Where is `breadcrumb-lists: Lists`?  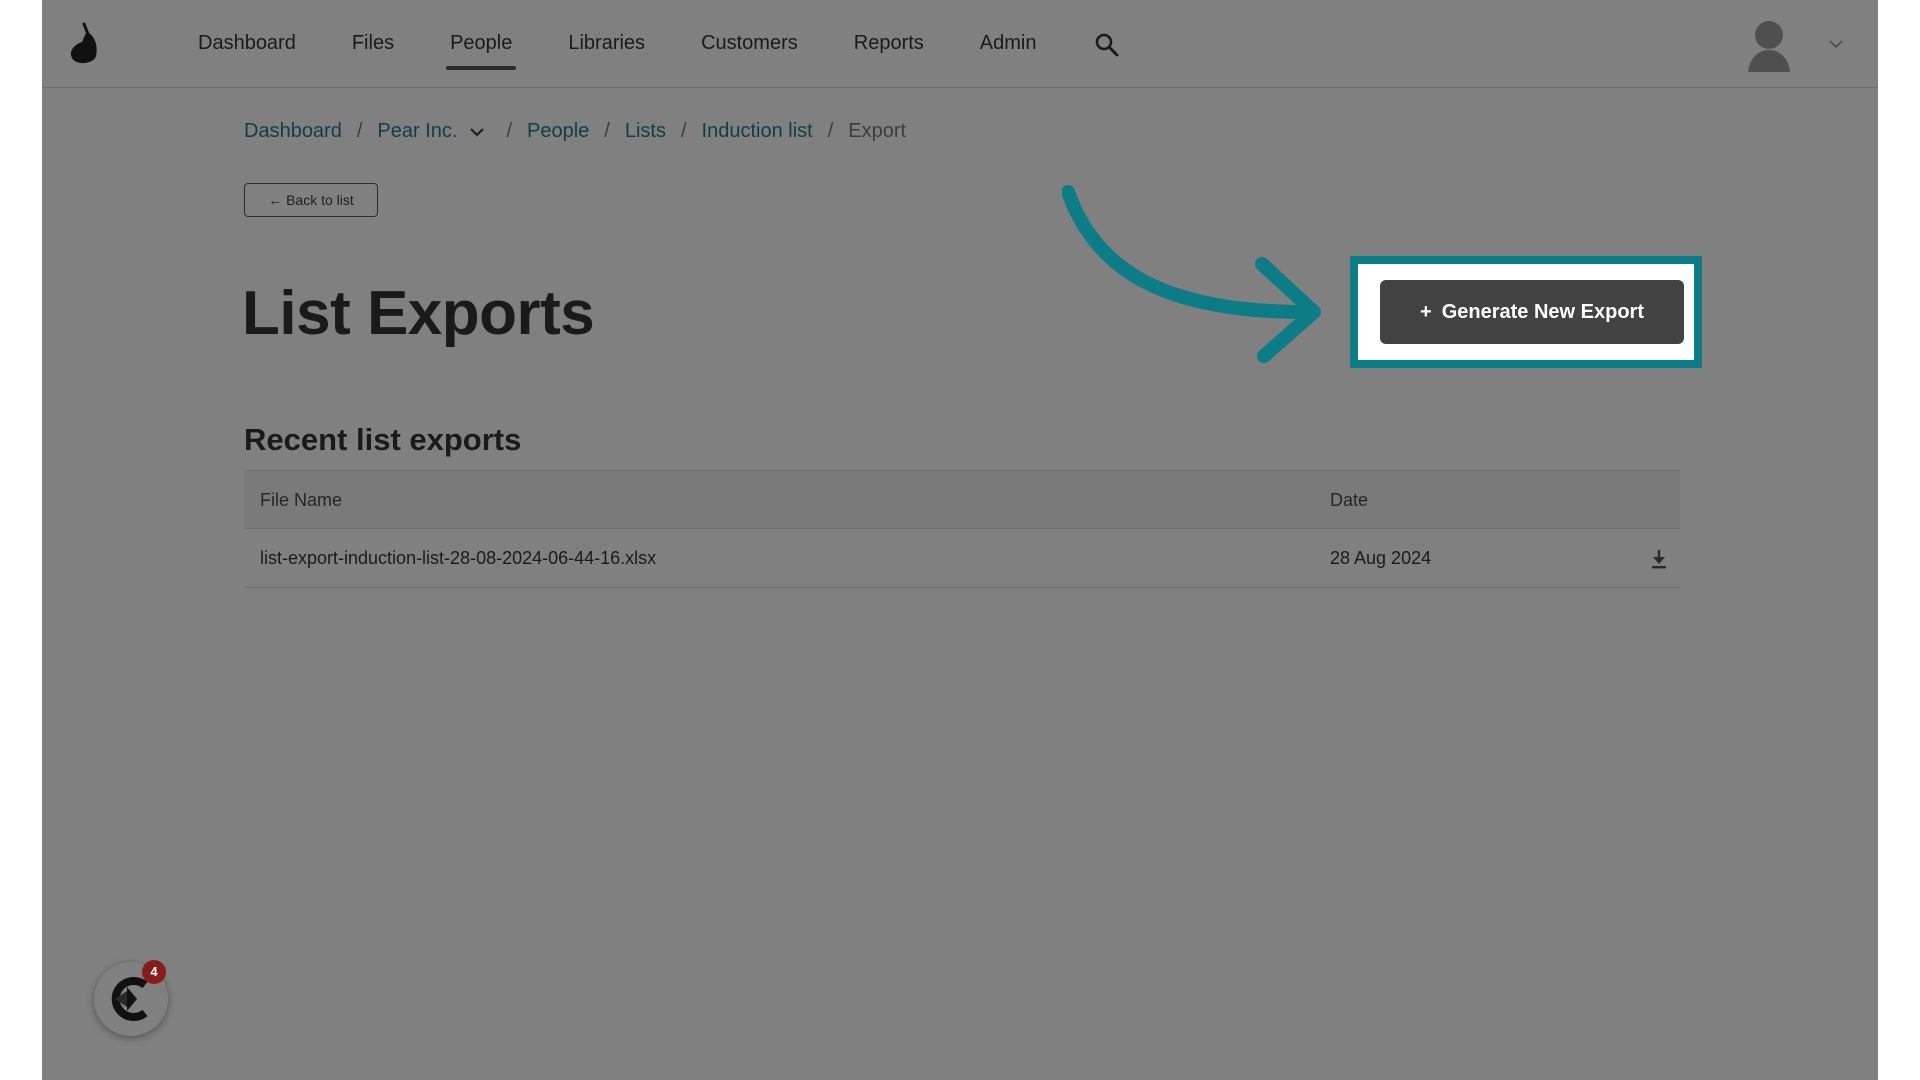 breadcrumb-lists: Lists is located at coordinates (645, 131).